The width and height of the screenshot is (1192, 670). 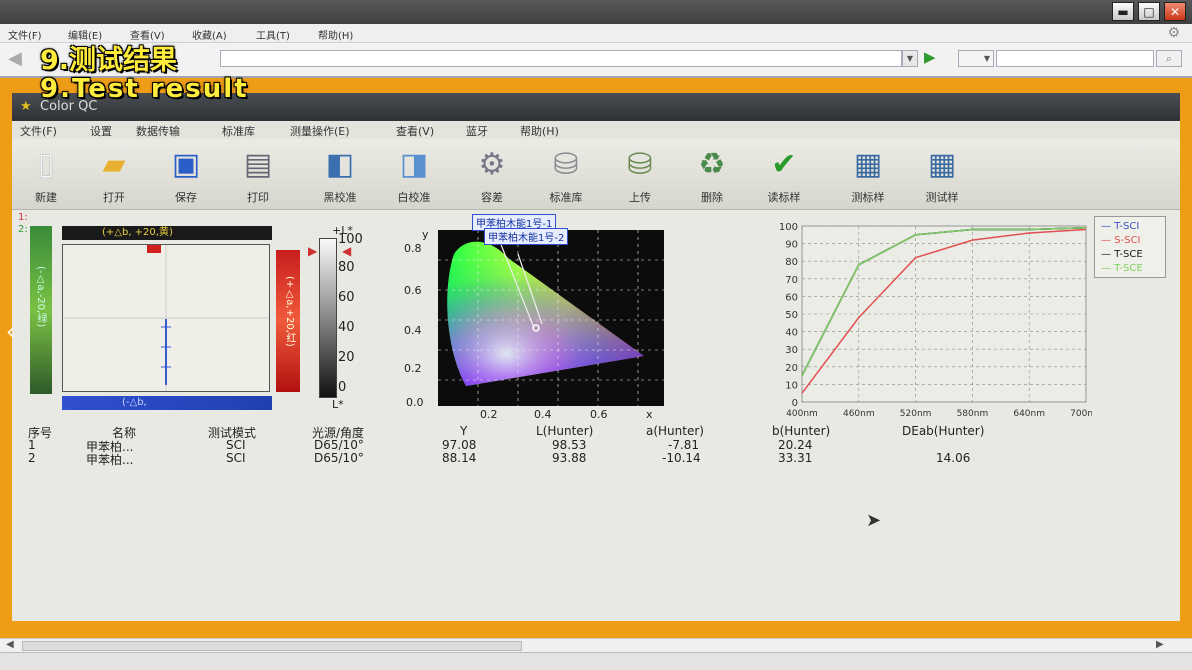 I want to click on app-menu-bluetooth: 蓝牙, so click(x=477, y=131).